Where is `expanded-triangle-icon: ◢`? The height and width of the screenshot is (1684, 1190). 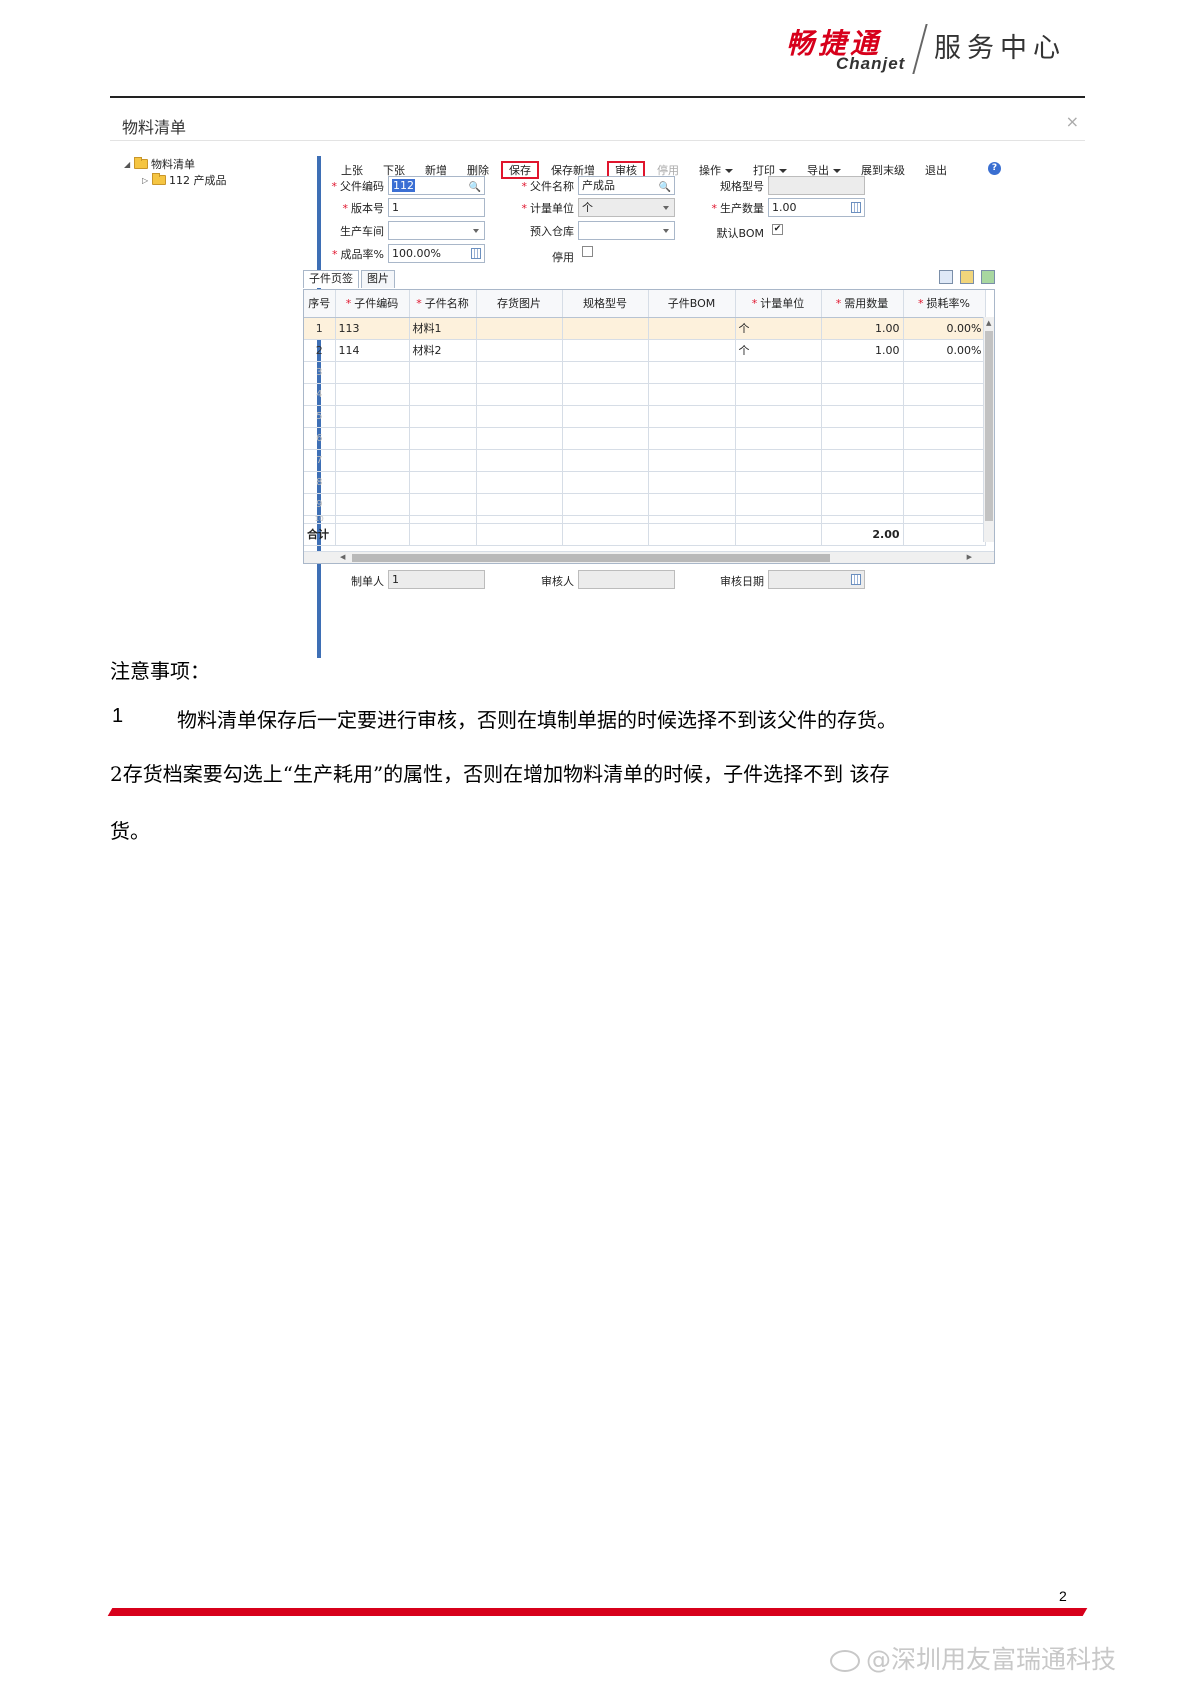 expanded-triangle-icon: ◢ is located at coordinates (129, 164).